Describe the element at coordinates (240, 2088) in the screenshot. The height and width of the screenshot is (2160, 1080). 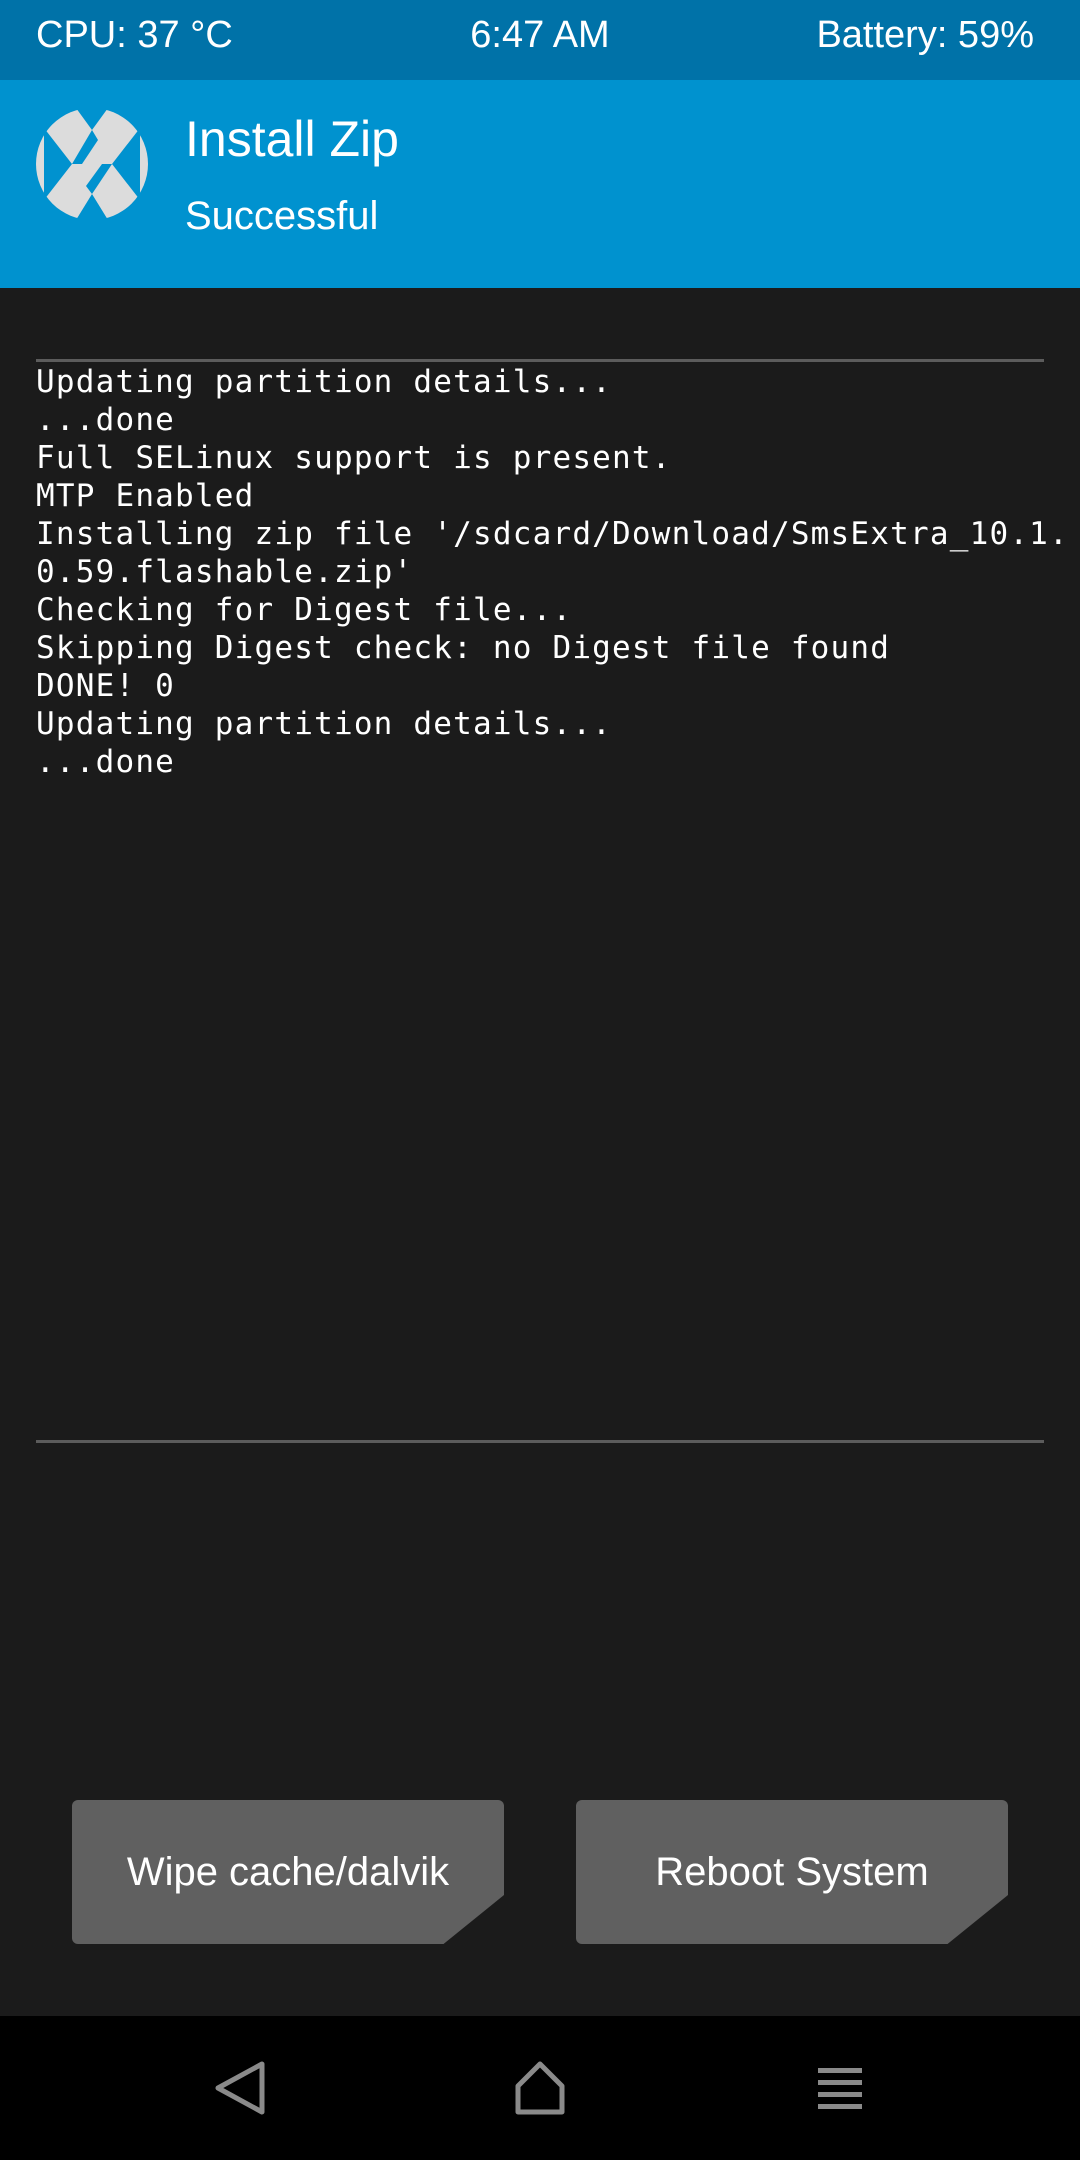
I see `back-icon` at that location.